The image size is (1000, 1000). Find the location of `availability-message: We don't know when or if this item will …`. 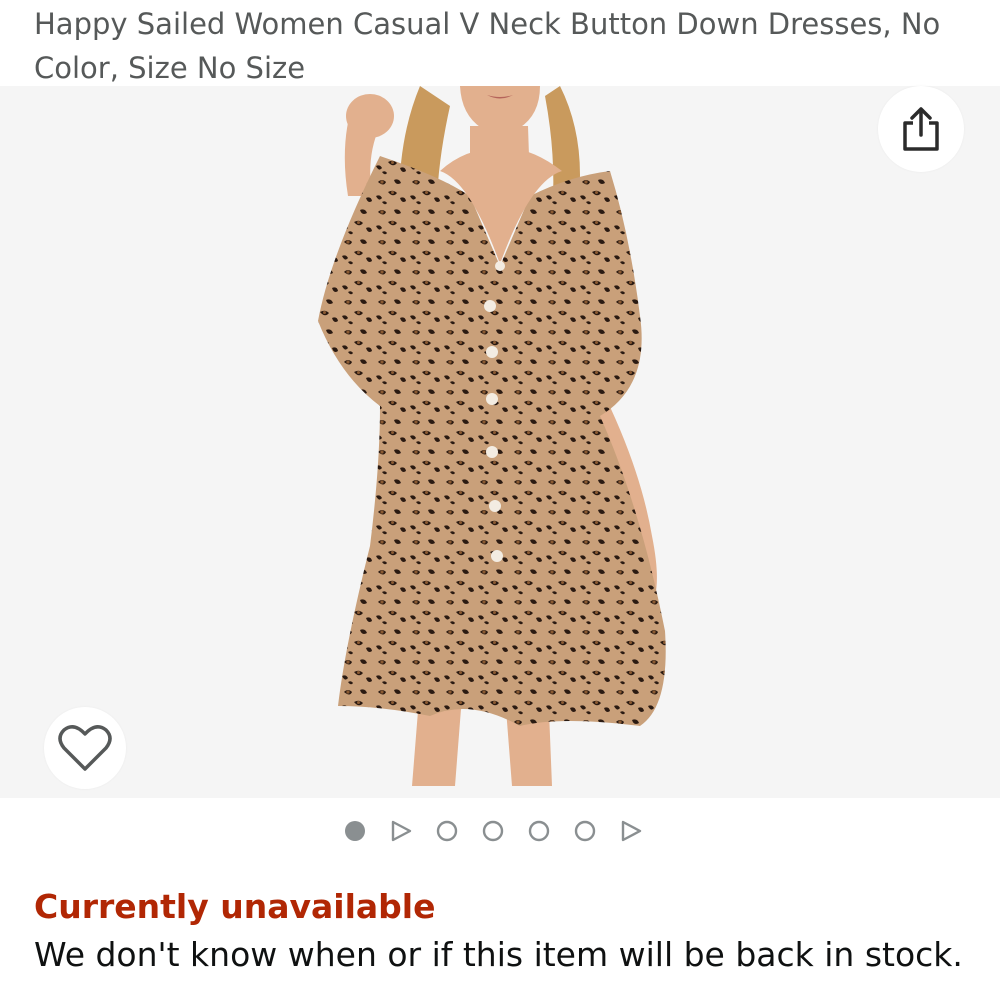

availability-message: We don't know when or if this item will … is located at coordinates (498, 954).